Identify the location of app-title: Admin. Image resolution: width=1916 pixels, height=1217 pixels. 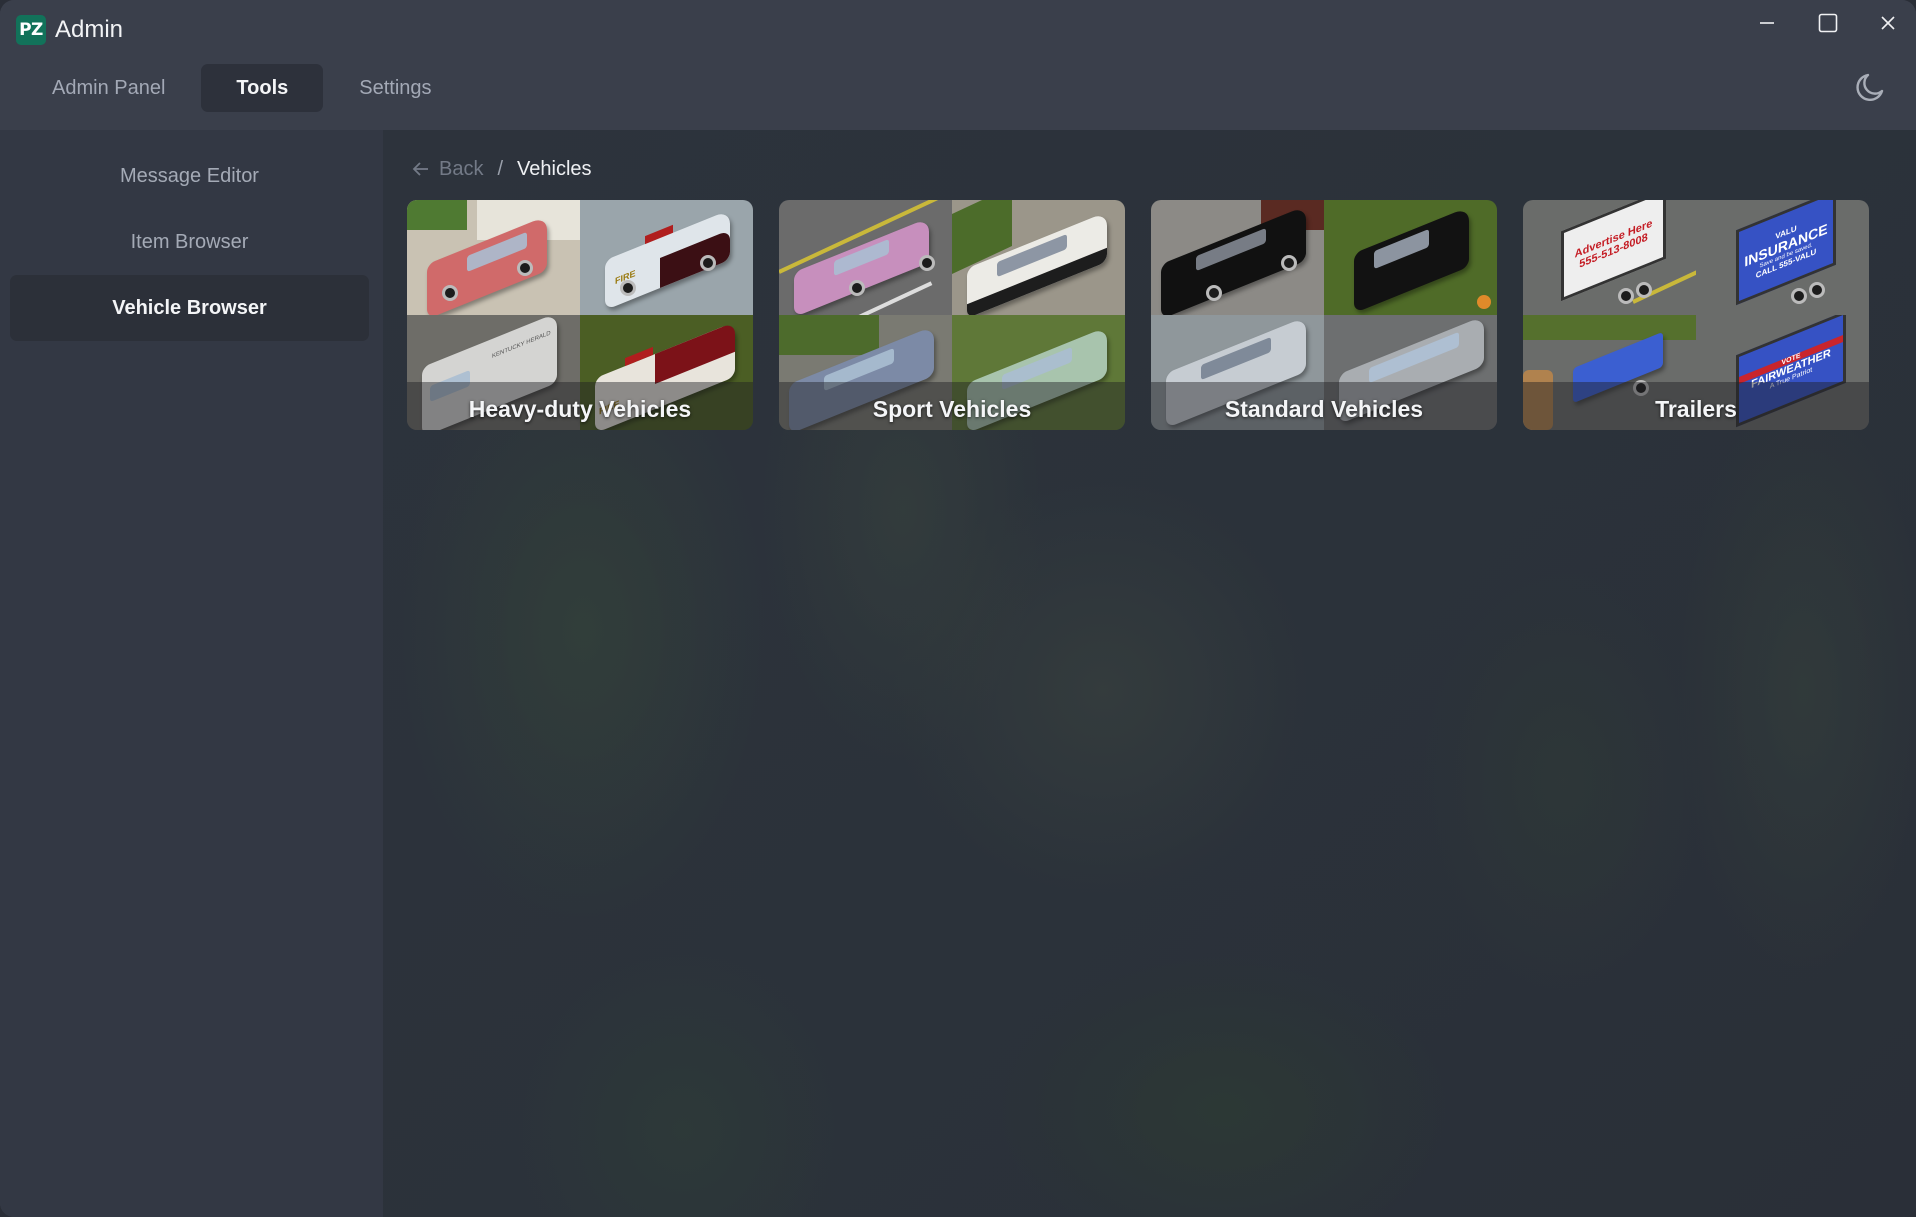
(89, 29).